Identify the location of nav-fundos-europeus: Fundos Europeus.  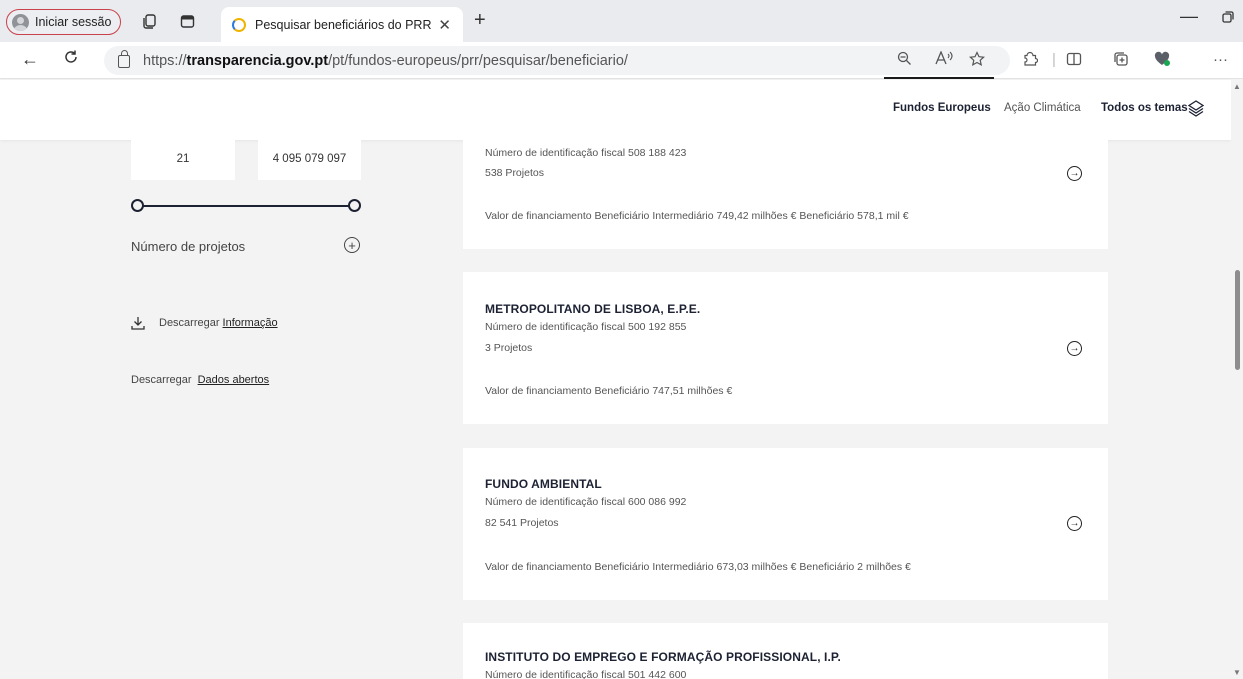
(942, 108).